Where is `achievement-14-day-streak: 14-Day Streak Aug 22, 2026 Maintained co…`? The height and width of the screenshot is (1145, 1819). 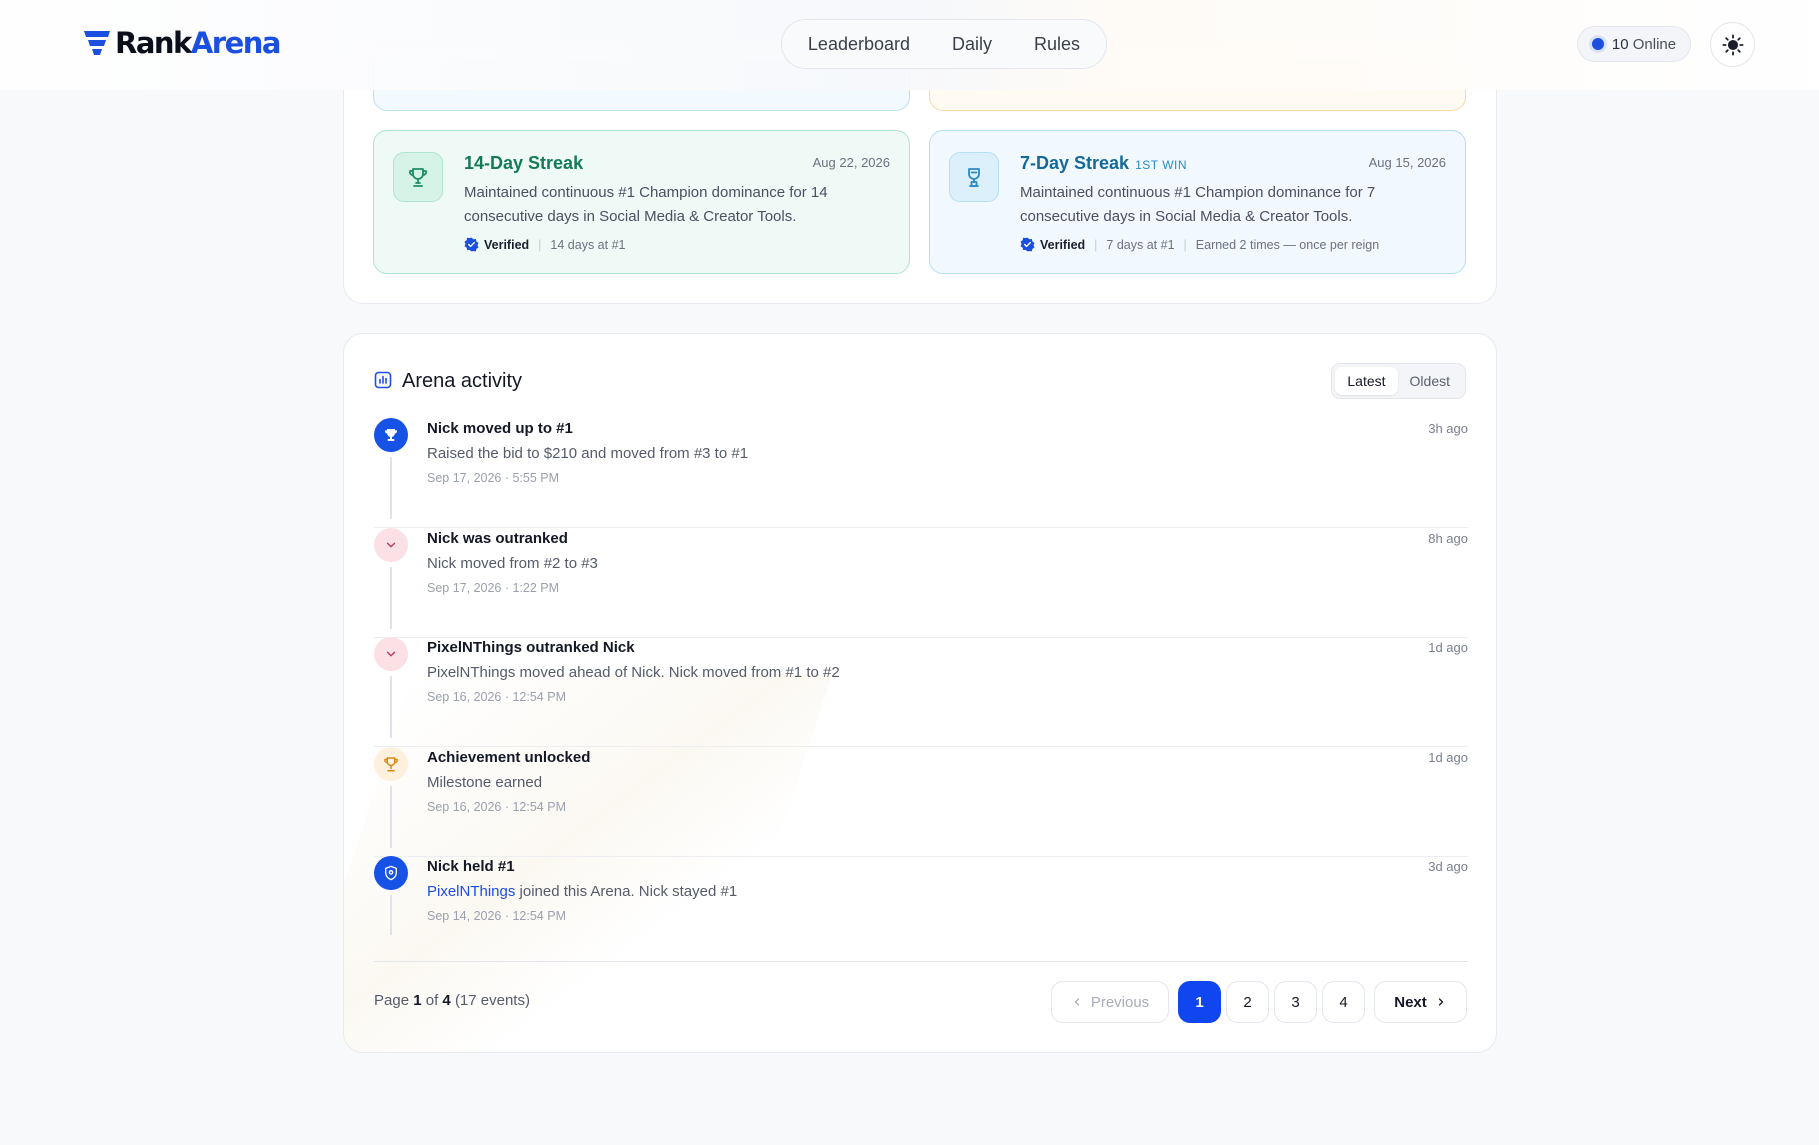
achievement-14-day-streak: 14-Day Streak Aug 22, 2026 Maintained co… is located at coordinates (641, 202).